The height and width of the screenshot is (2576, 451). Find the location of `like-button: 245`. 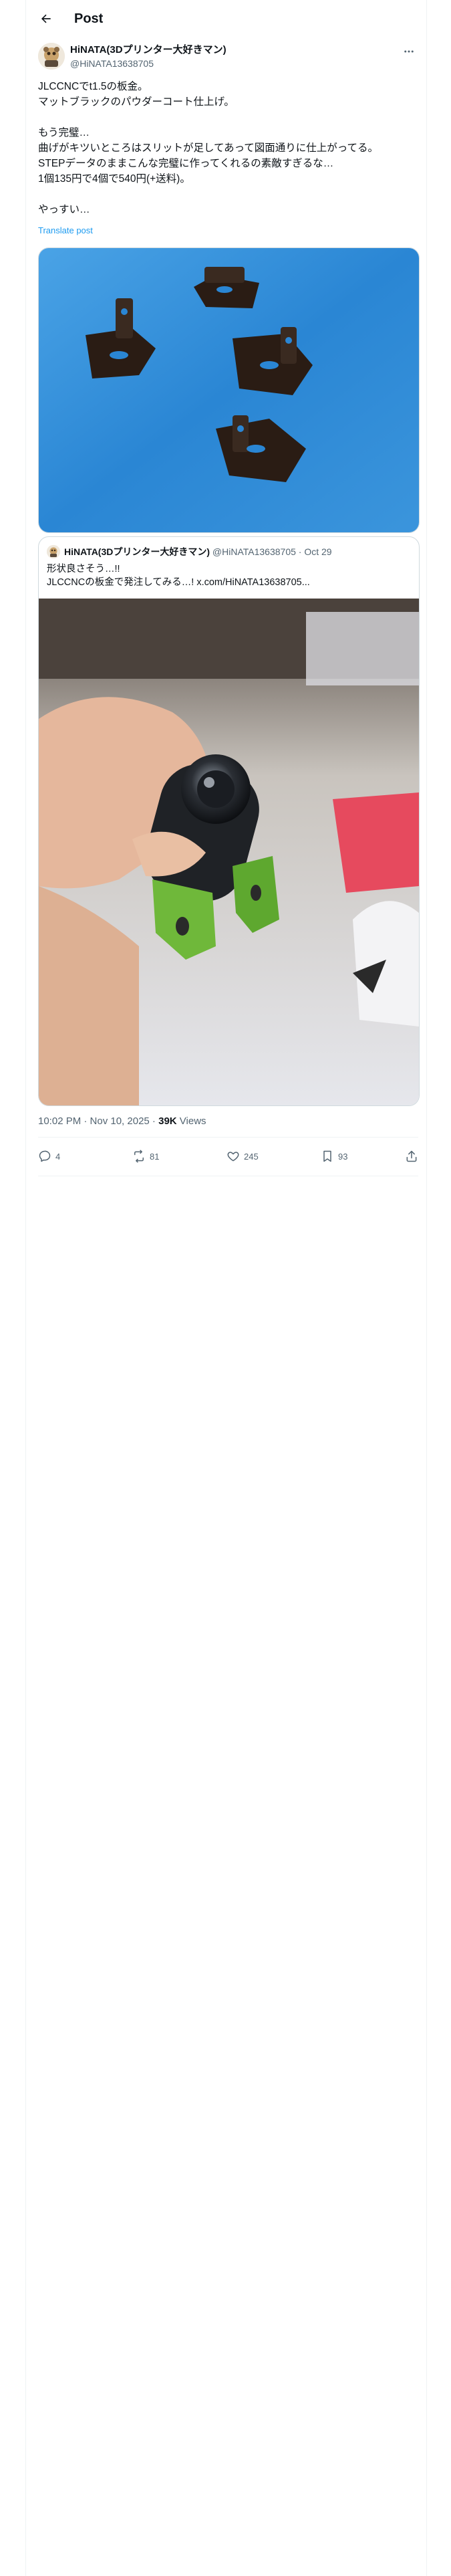

like-button: 245 is located at coordinates (243, 1156).